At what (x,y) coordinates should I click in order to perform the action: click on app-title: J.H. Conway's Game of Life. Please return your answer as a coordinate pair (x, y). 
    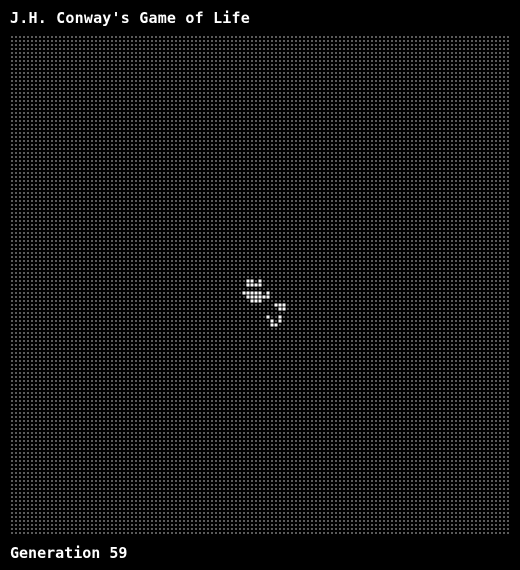
    Looking at the image, I should click on (130, 18).